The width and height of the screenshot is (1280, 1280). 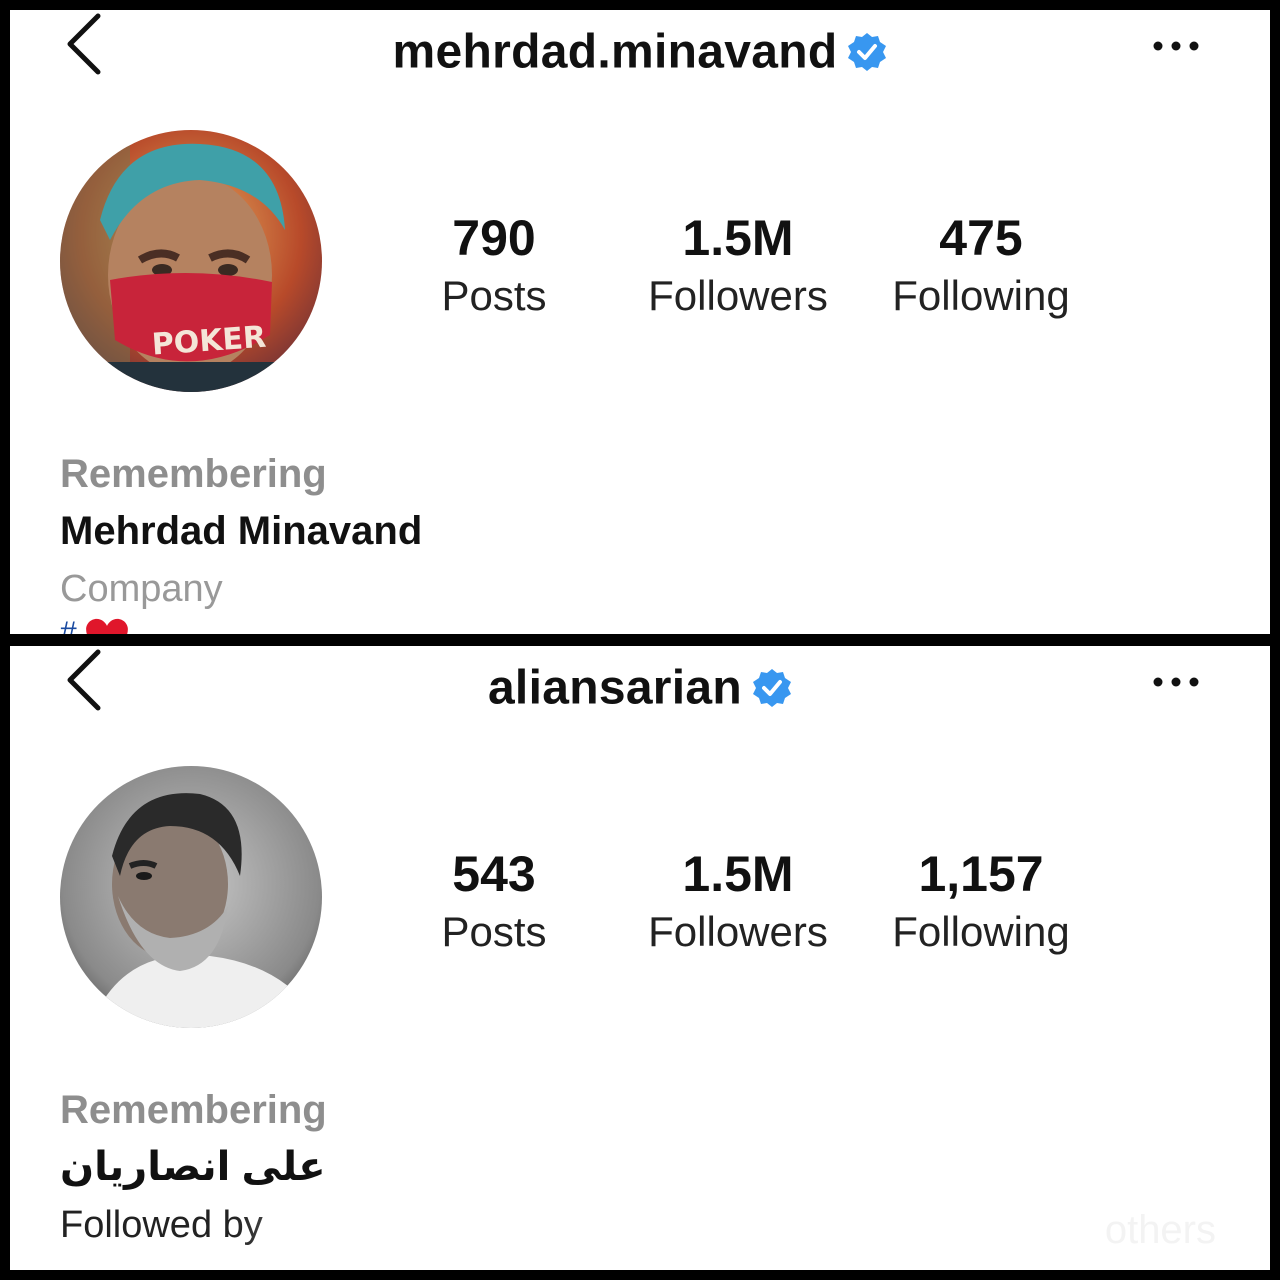 What do you see at coordinates (494, 238) in the screenshot?
I see `posts-count: 790` at bounding box center [494, 238].